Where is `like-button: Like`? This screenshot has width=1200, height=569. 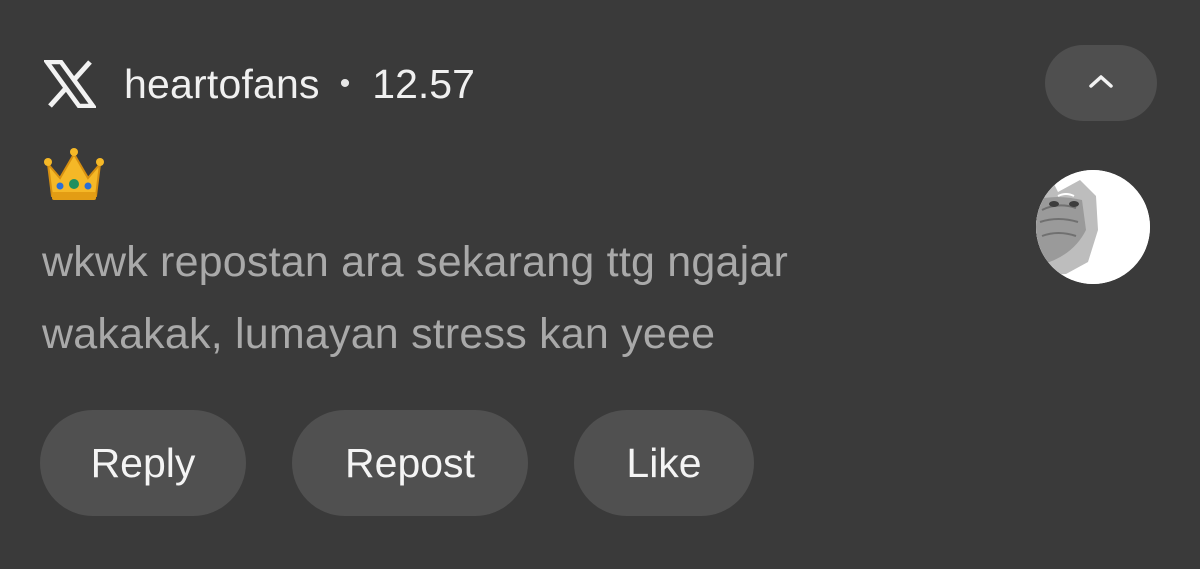
like-button: Like is located at coordinates (664, 463).